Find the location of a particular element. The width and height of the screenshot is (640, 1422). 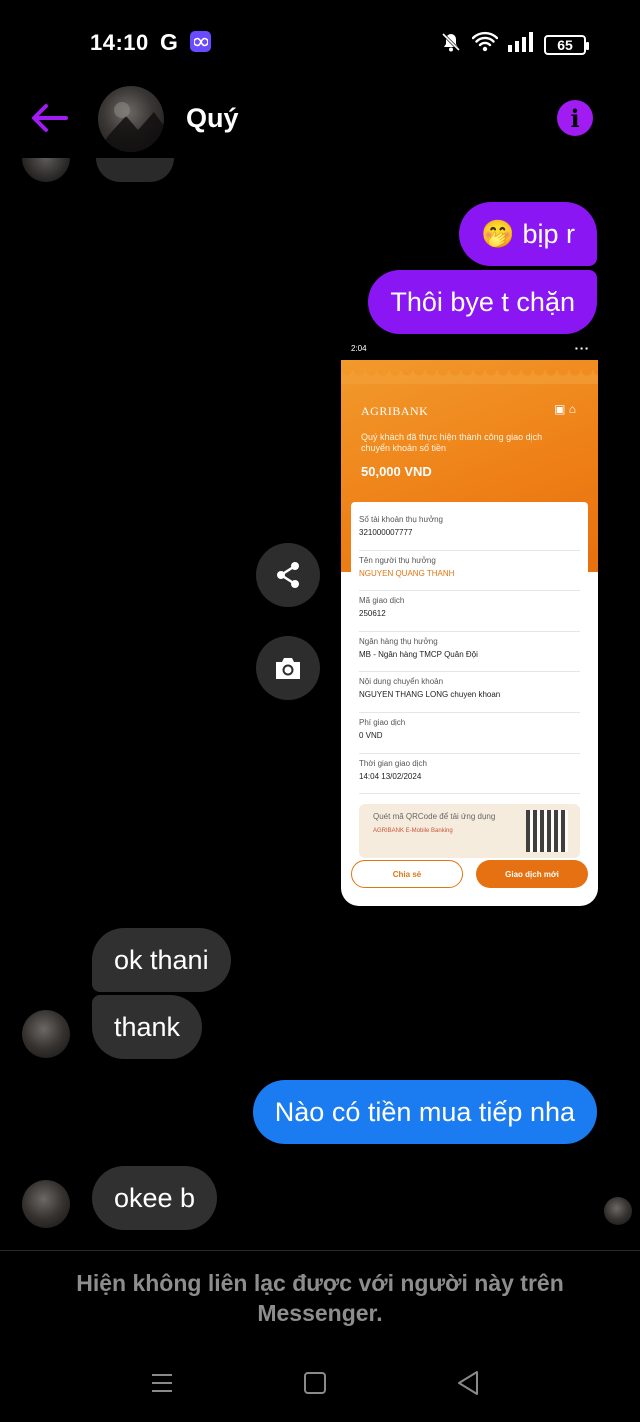

row-label: Thời gian giao dịch is located at coordinates (393, 763).